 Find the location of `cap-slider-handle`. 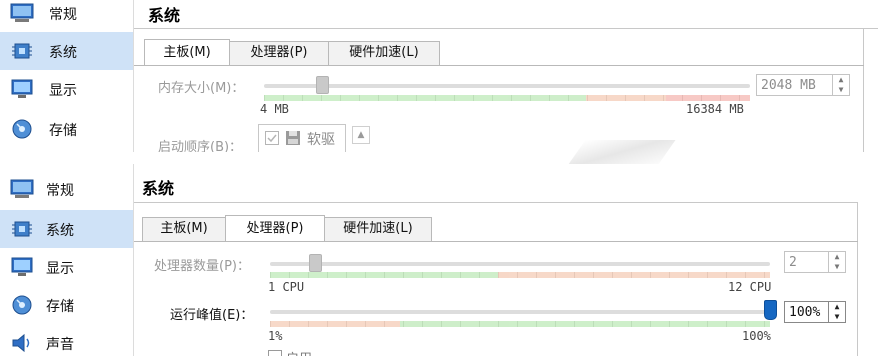

cap-slider-handle is located at coordinates (770, 310).